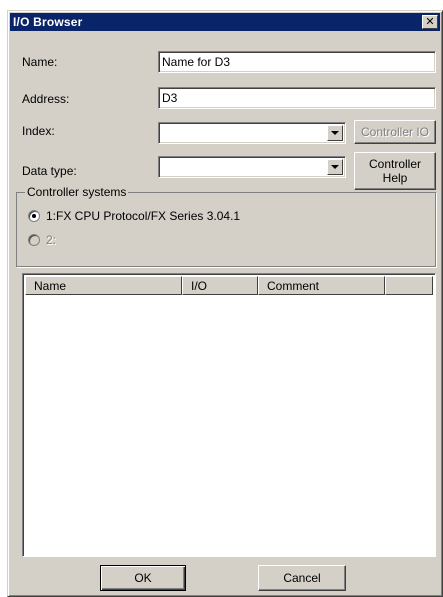  Describe the element at coordinates (49, 171) in the screenshot. I see `datatype-label: Data type:` at that location.